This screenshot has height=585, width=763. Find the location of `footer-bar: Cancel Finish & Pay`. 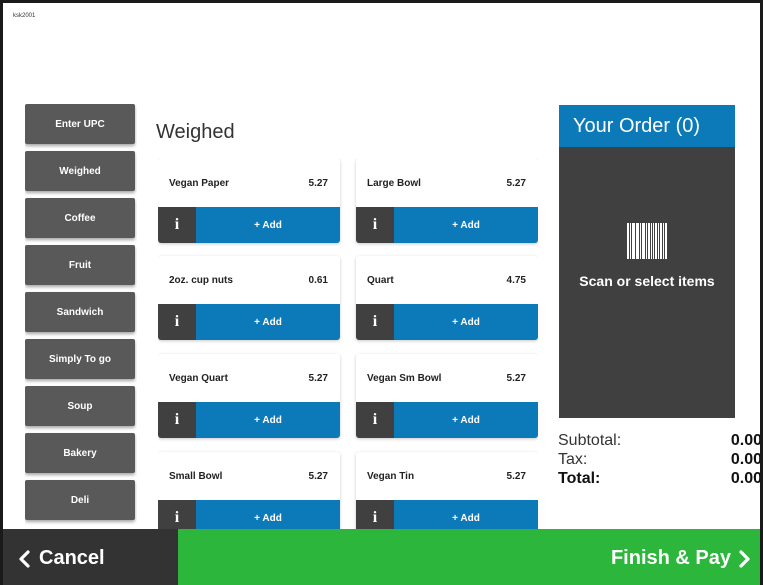

footer-bar: Cancel Finish & Pay is located at coordinates (381, 557).